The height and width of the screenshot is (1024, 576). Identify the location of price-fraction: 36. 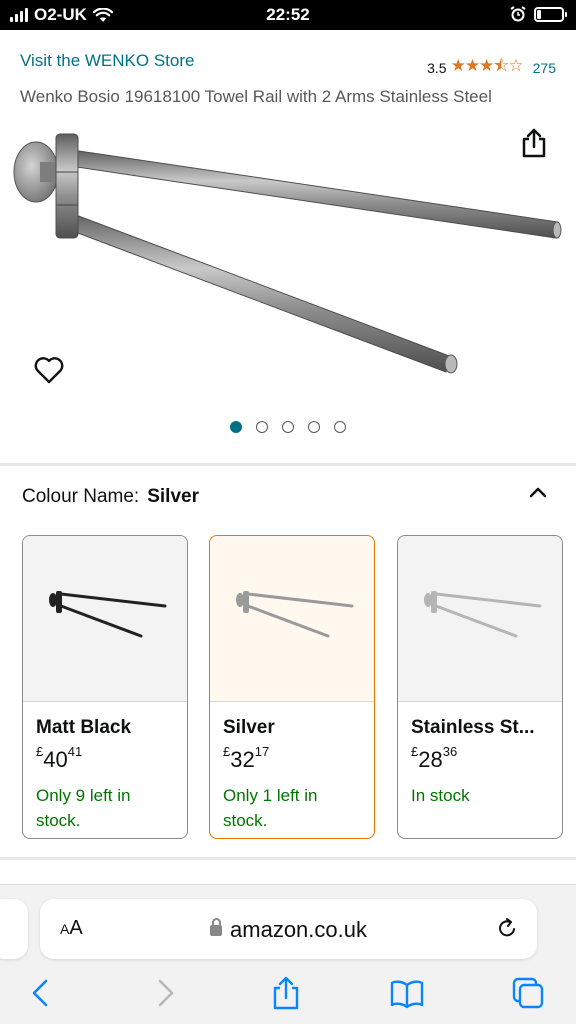
(450, 751).